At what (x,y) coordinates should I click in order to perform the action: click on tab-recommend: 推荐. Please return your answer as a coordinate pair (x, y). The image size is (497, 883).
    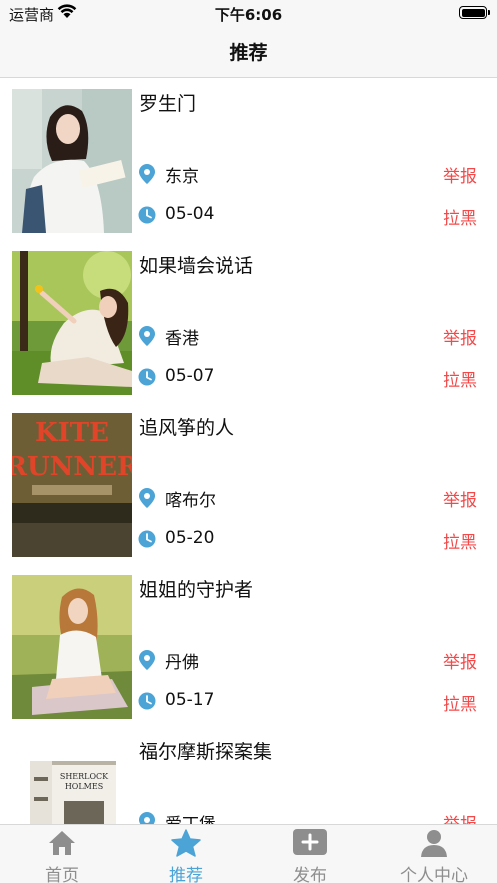
    Looking at the image, I should click on (186, 854).